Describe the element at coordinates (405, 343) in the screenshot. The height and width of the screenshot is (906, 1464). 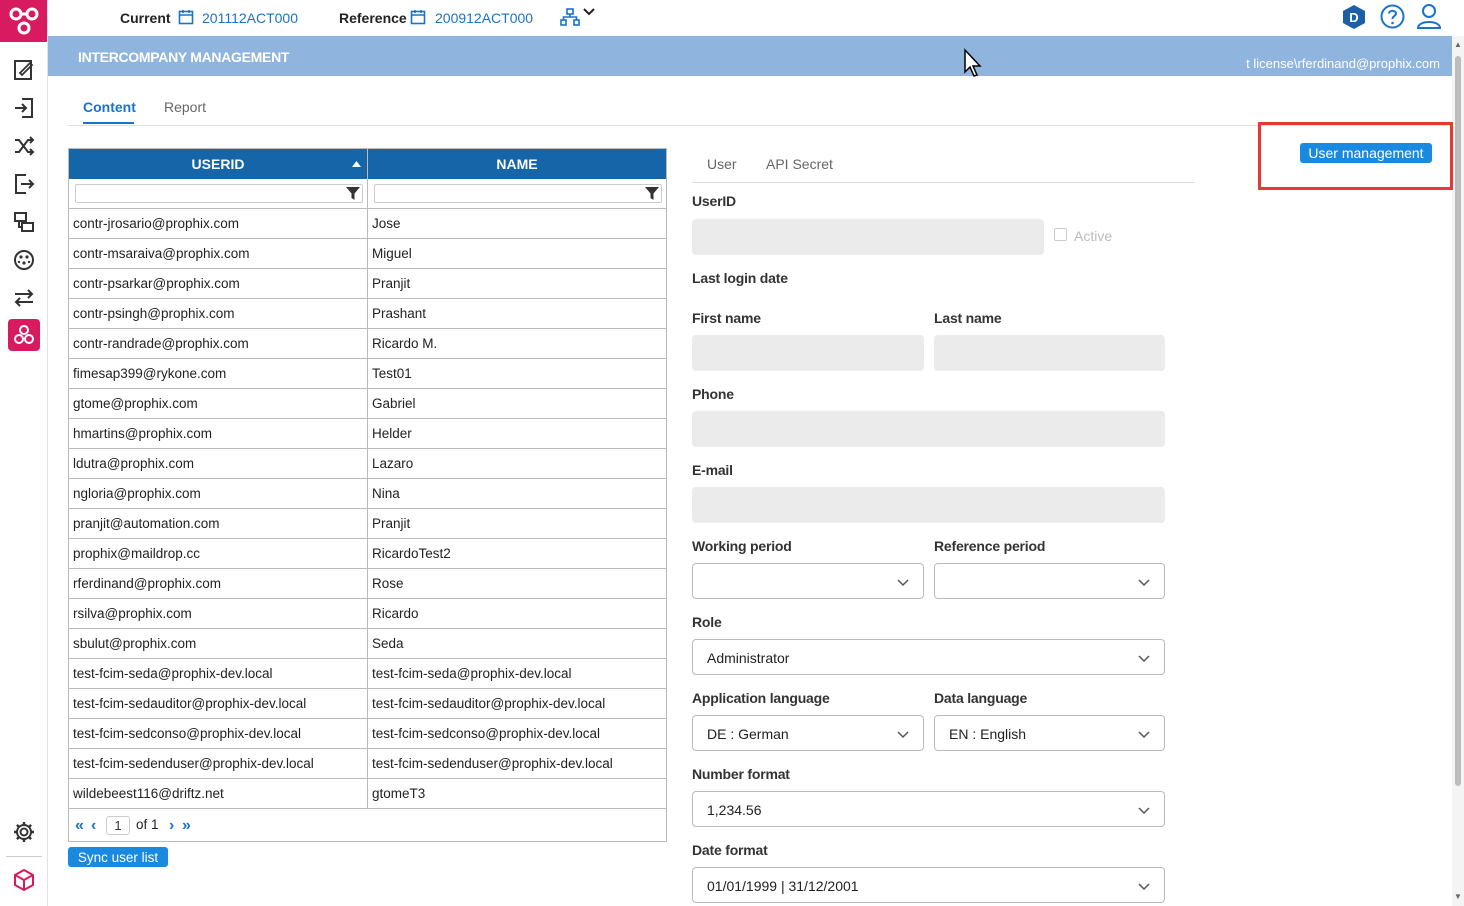
I see `name-cell: Ricardo M.` at that location.